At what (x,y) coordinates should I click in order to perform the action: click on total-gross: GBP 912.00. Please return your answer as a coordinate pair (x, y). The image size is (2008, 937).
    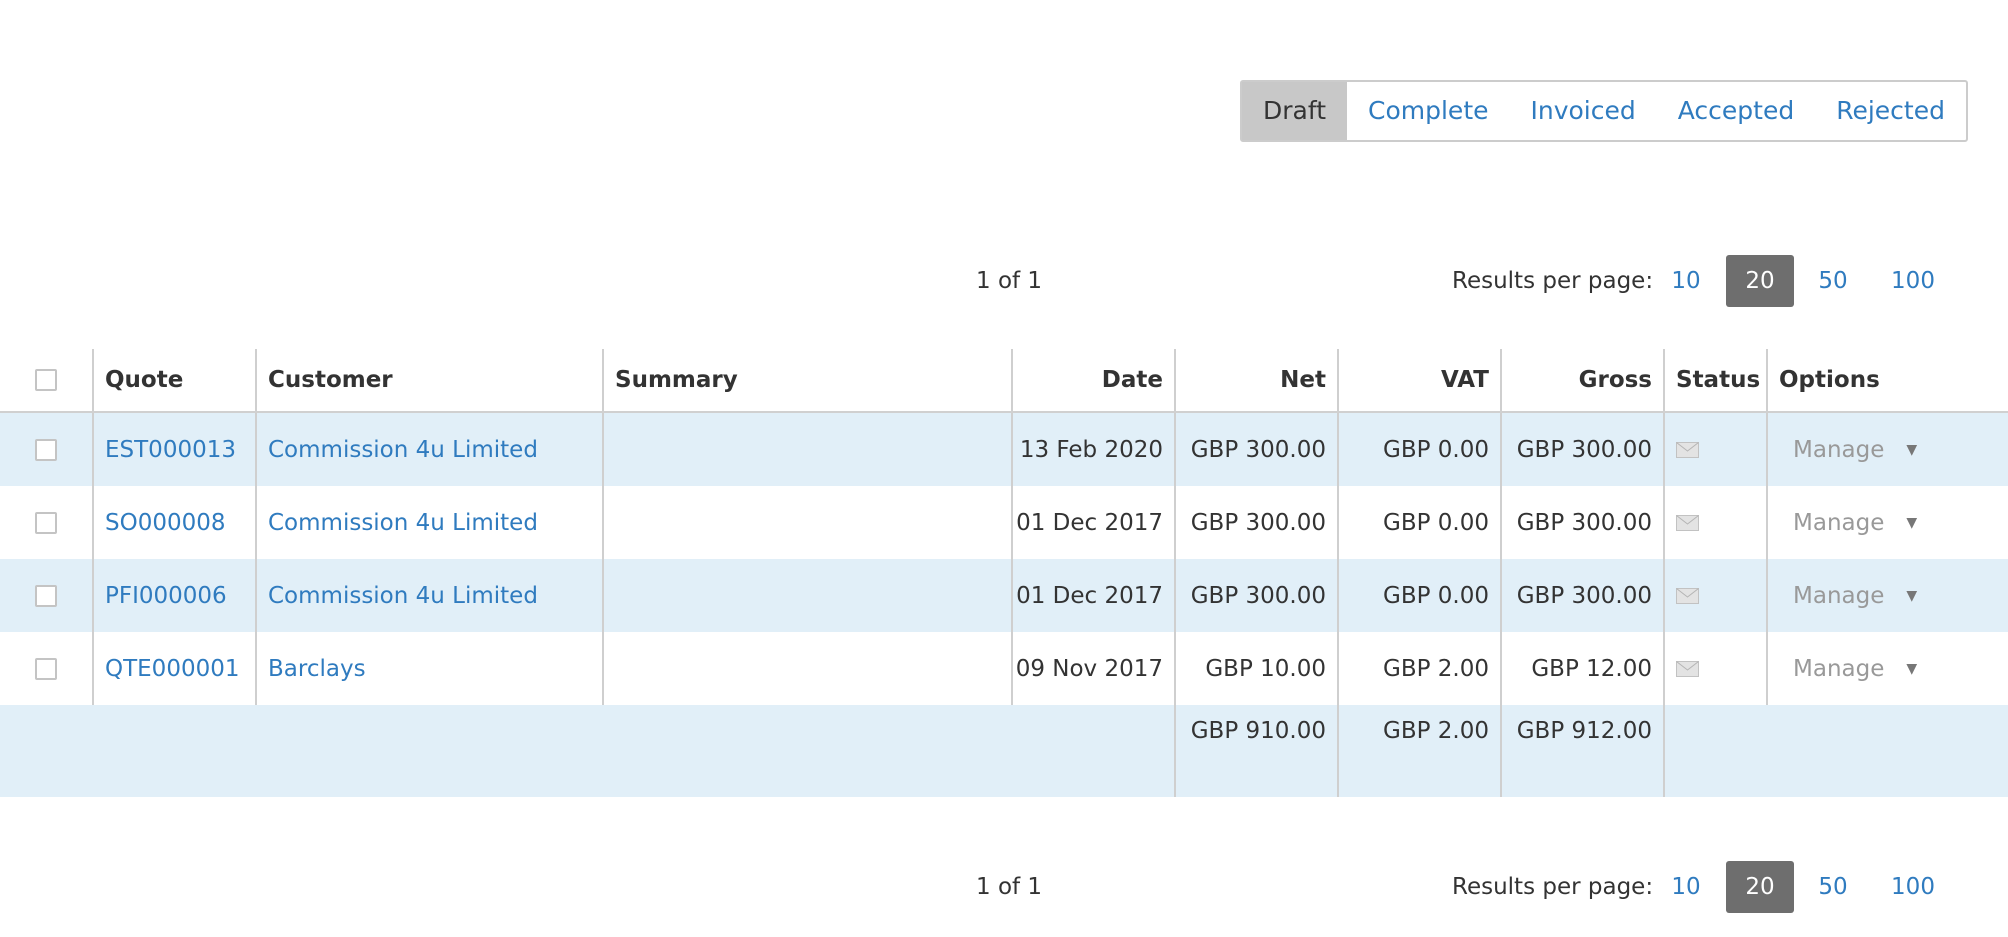
    Looking at the image, I should click on (1581, 751).